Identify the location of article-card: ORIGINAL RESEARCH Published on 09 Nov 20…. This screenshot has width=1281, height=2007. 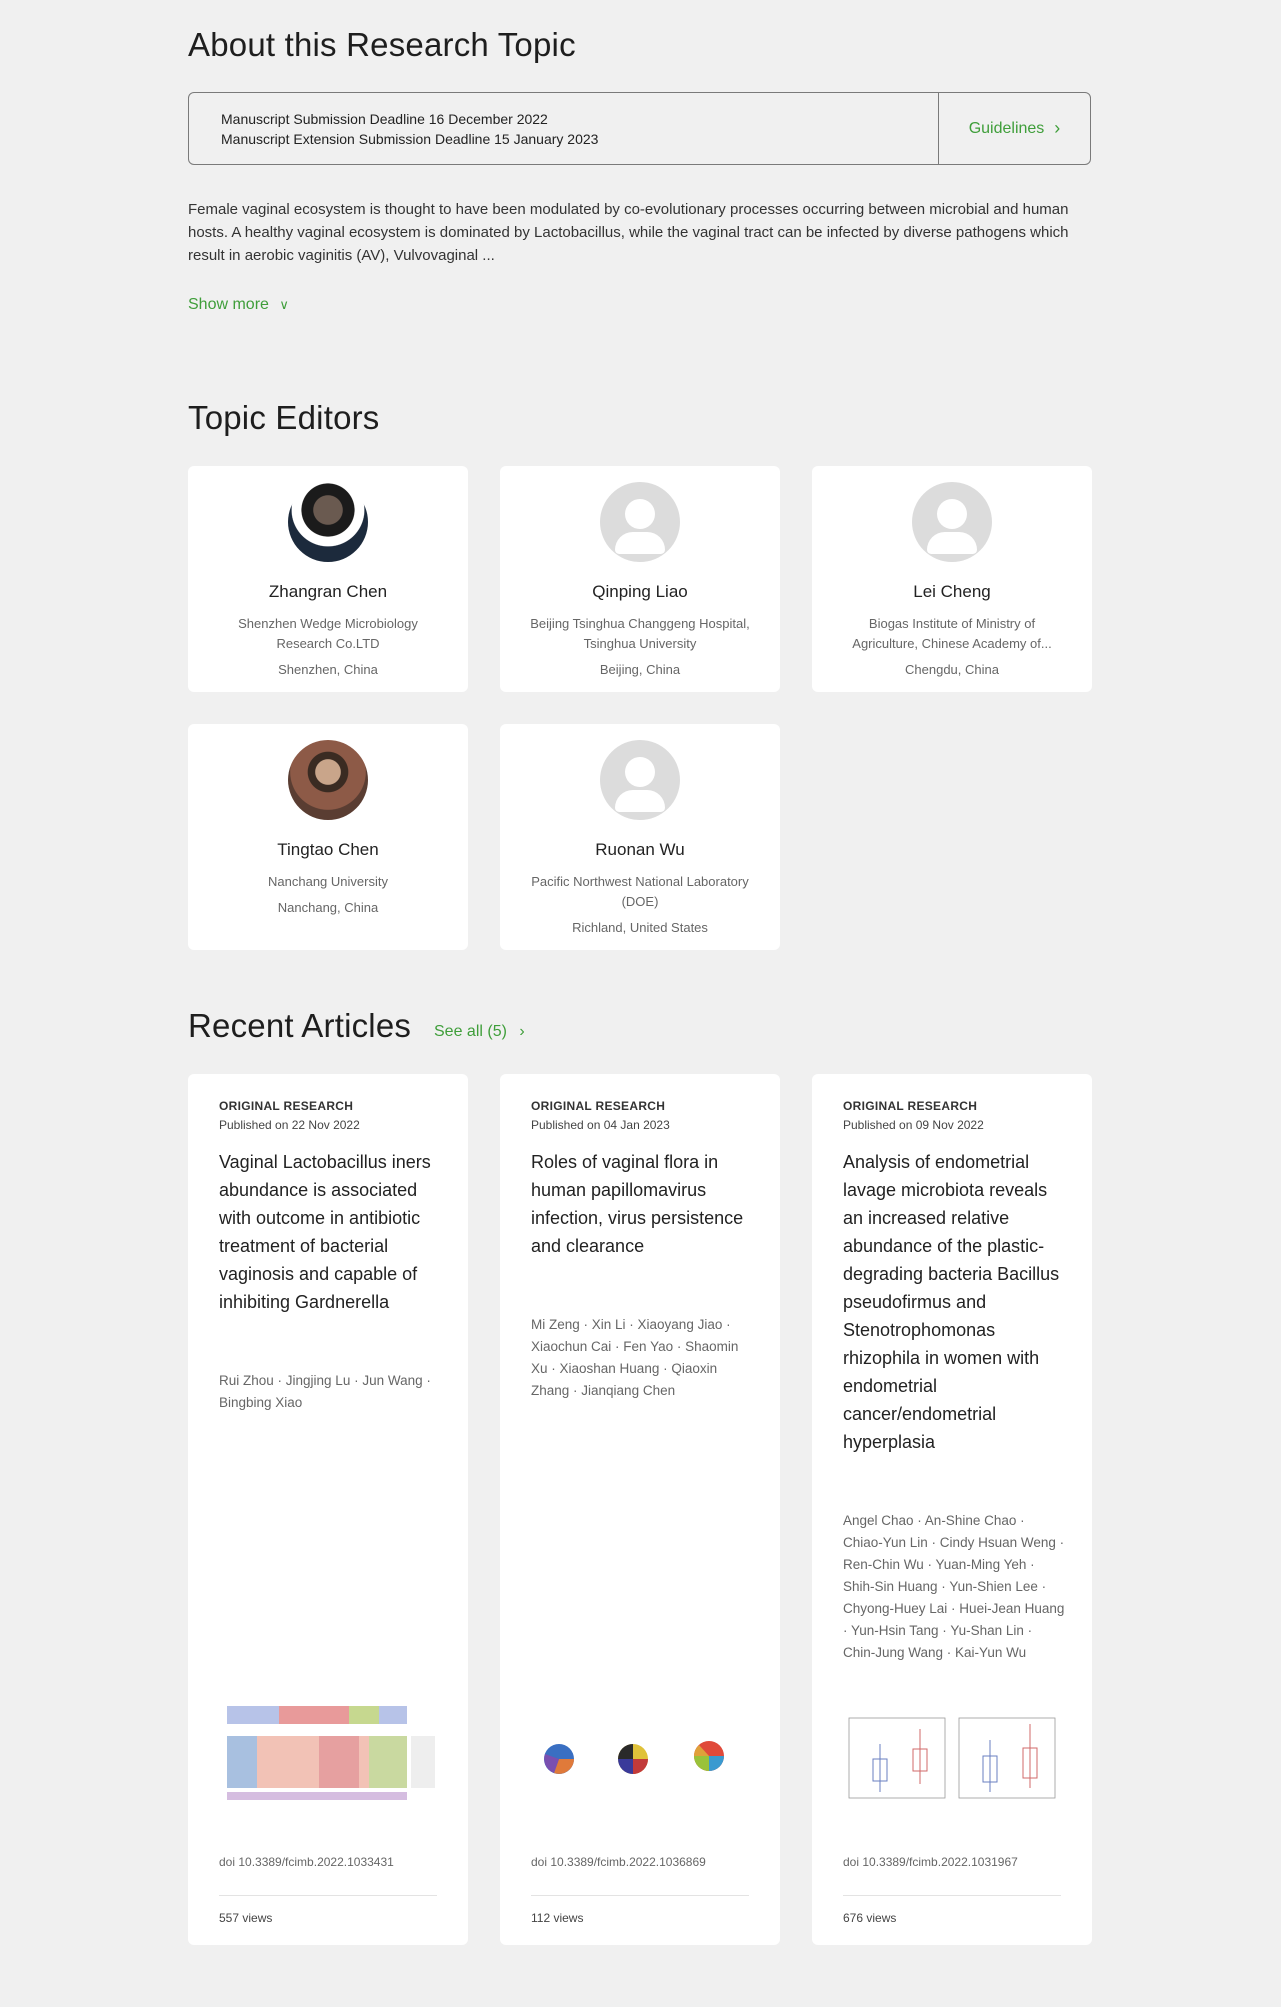
(952, 1509).